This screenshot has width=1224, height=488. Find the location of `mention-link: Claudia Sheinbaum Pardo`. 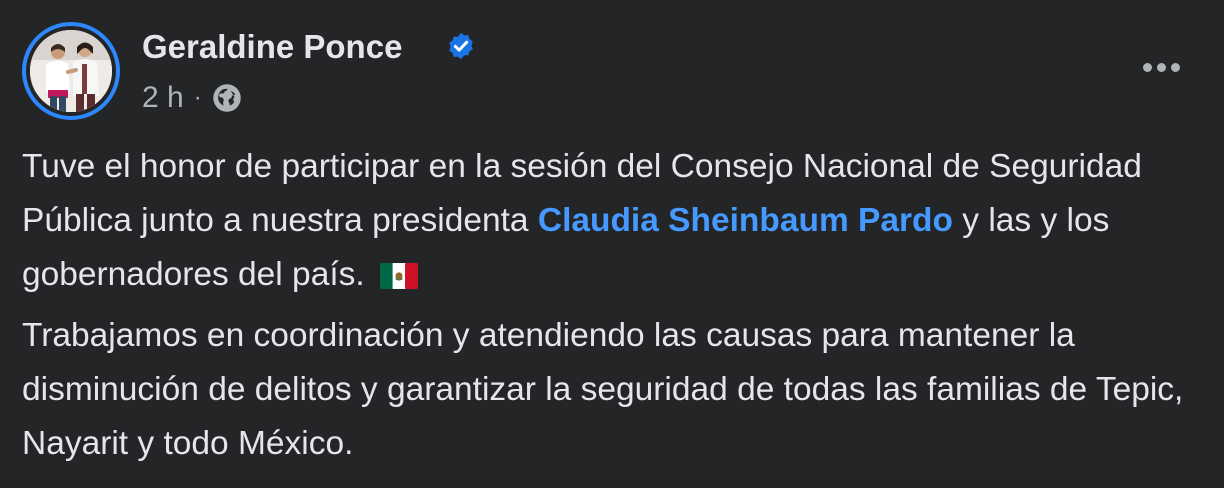

mention-link: Claudia Sheinbaum Pardo is located at coordinates (745, 220).